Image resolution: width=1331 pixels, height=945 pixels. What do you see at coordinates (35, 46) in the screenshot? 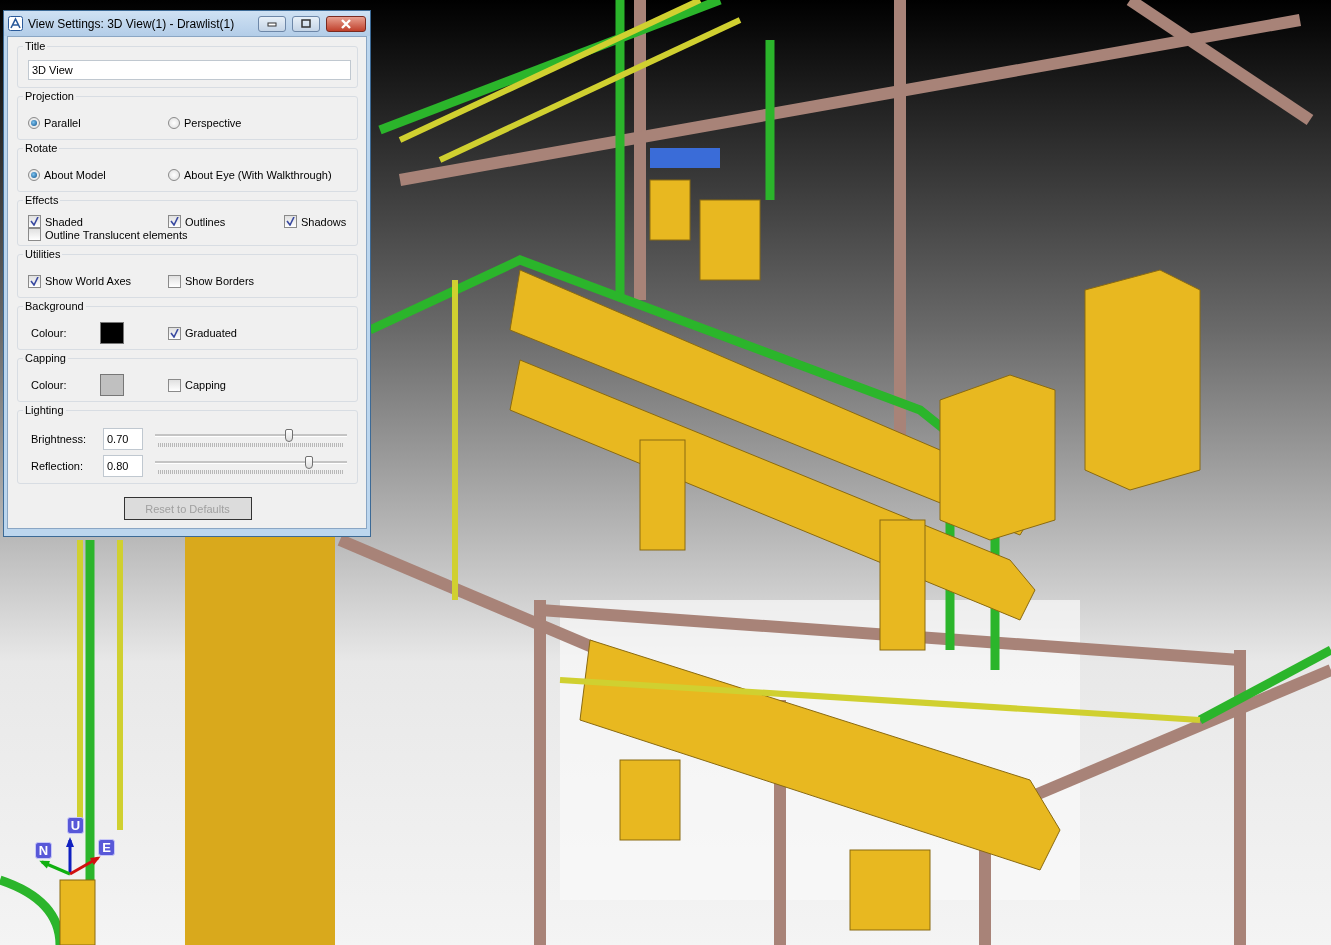
I see `group-label: Title` at bounding box center [35, 46].